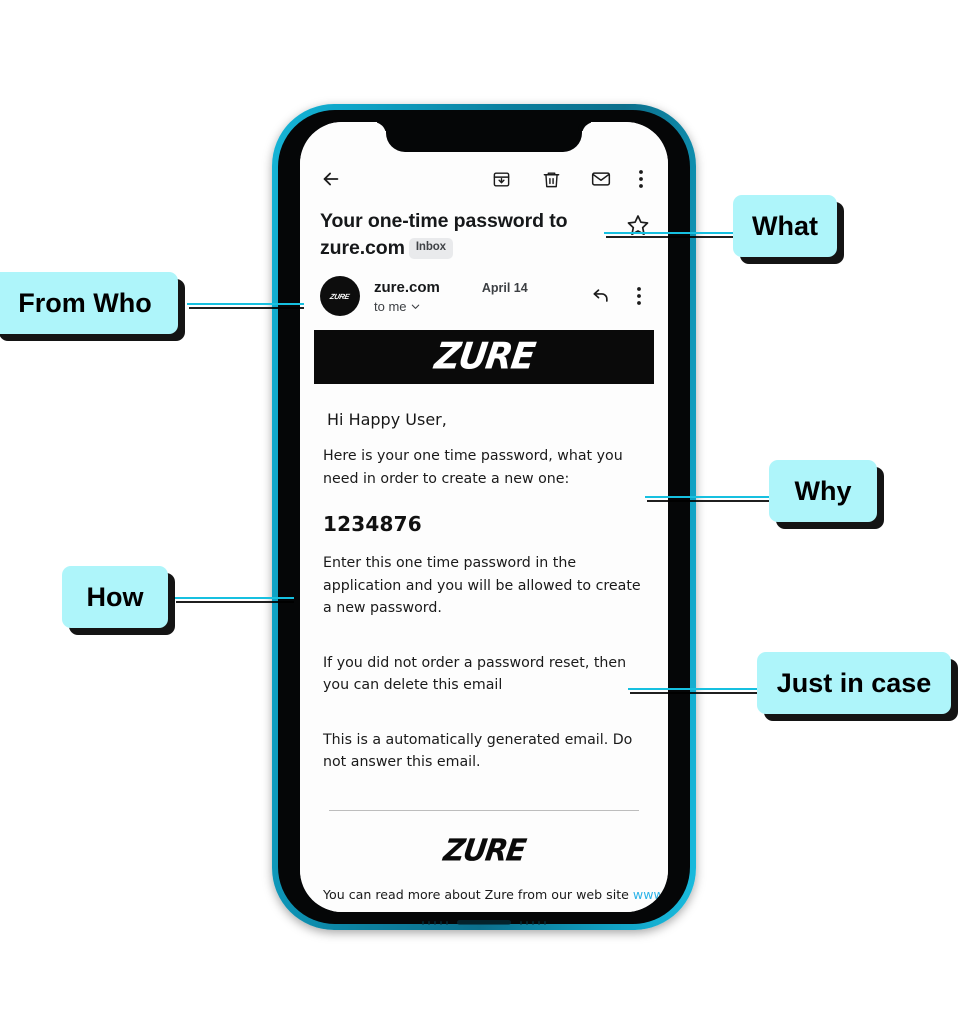  What do you see at coordinates (601, 179) in the screenshot?
I see `mail-unread-icon` at bounding box center [601, 179].